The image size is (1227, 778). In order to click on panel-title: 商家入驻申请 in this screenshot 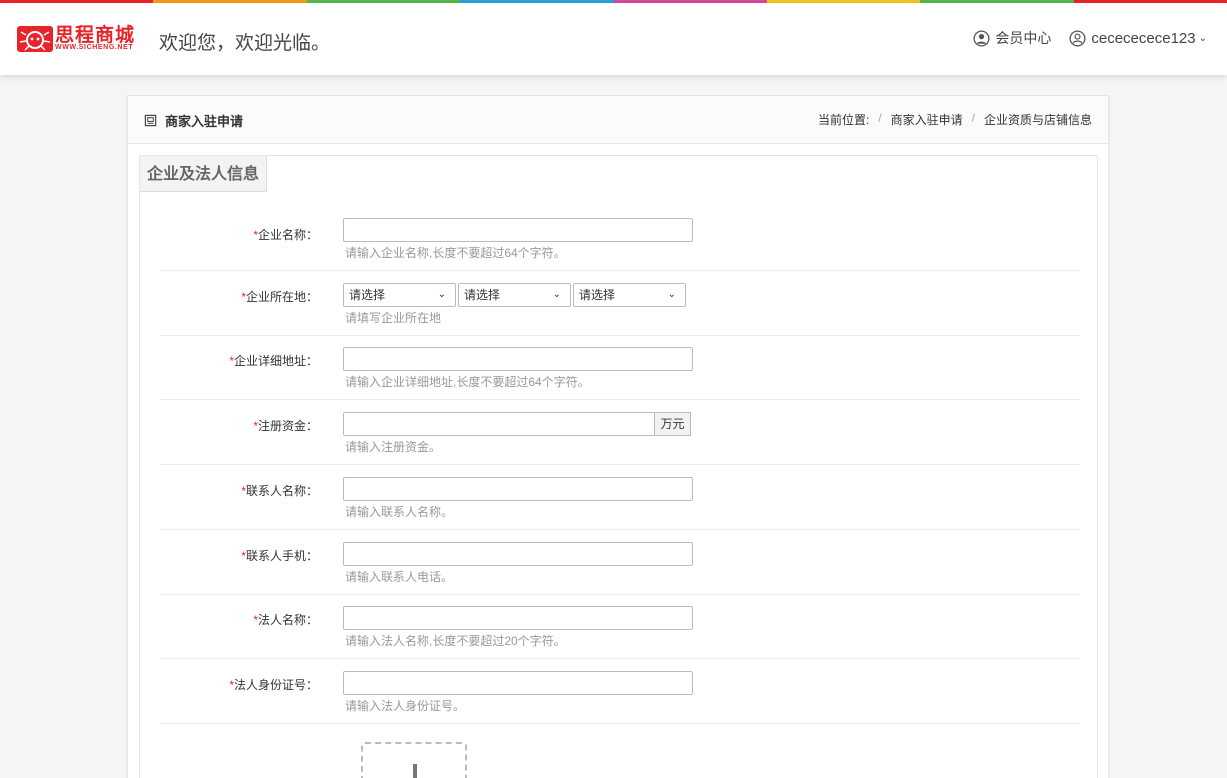, I will do `click(193, 120)`.